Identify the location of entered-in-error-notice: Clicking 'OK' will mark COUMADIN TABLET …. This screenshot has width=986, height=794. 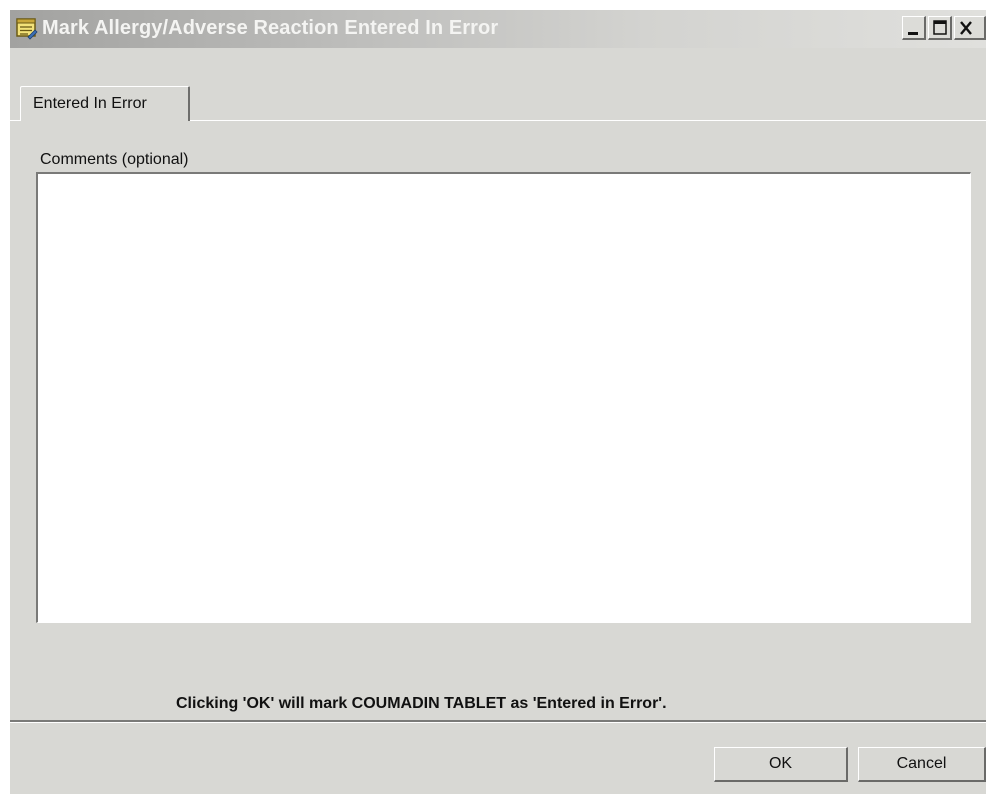
(421, 703).